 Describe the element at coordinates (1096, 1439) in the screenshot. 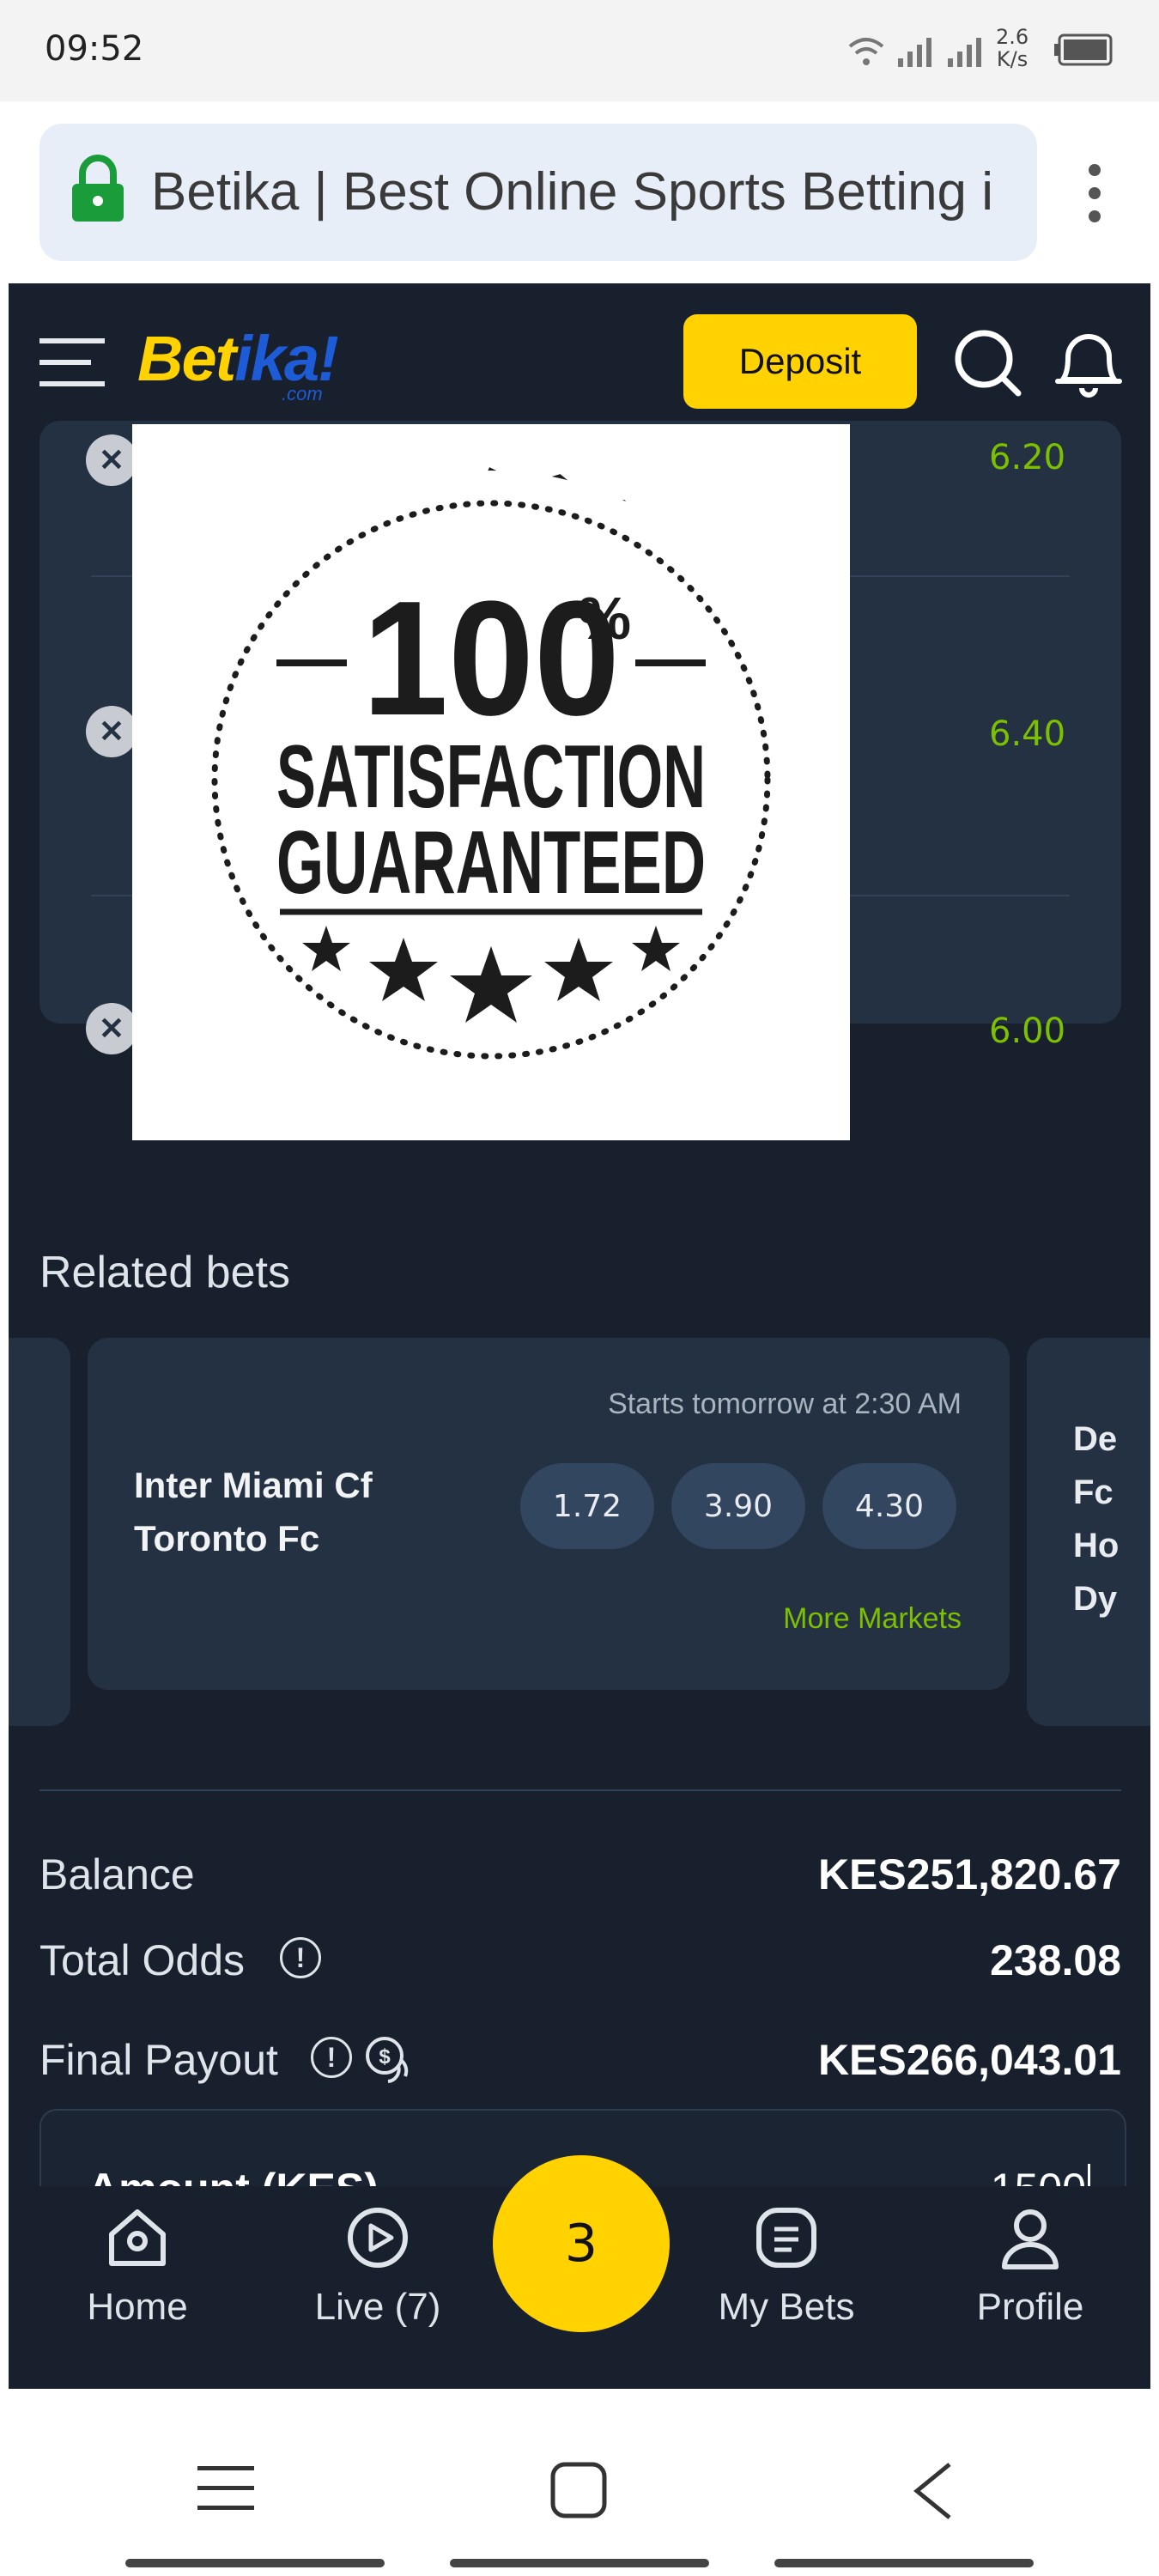

I see `next-card-text: De` at that location.